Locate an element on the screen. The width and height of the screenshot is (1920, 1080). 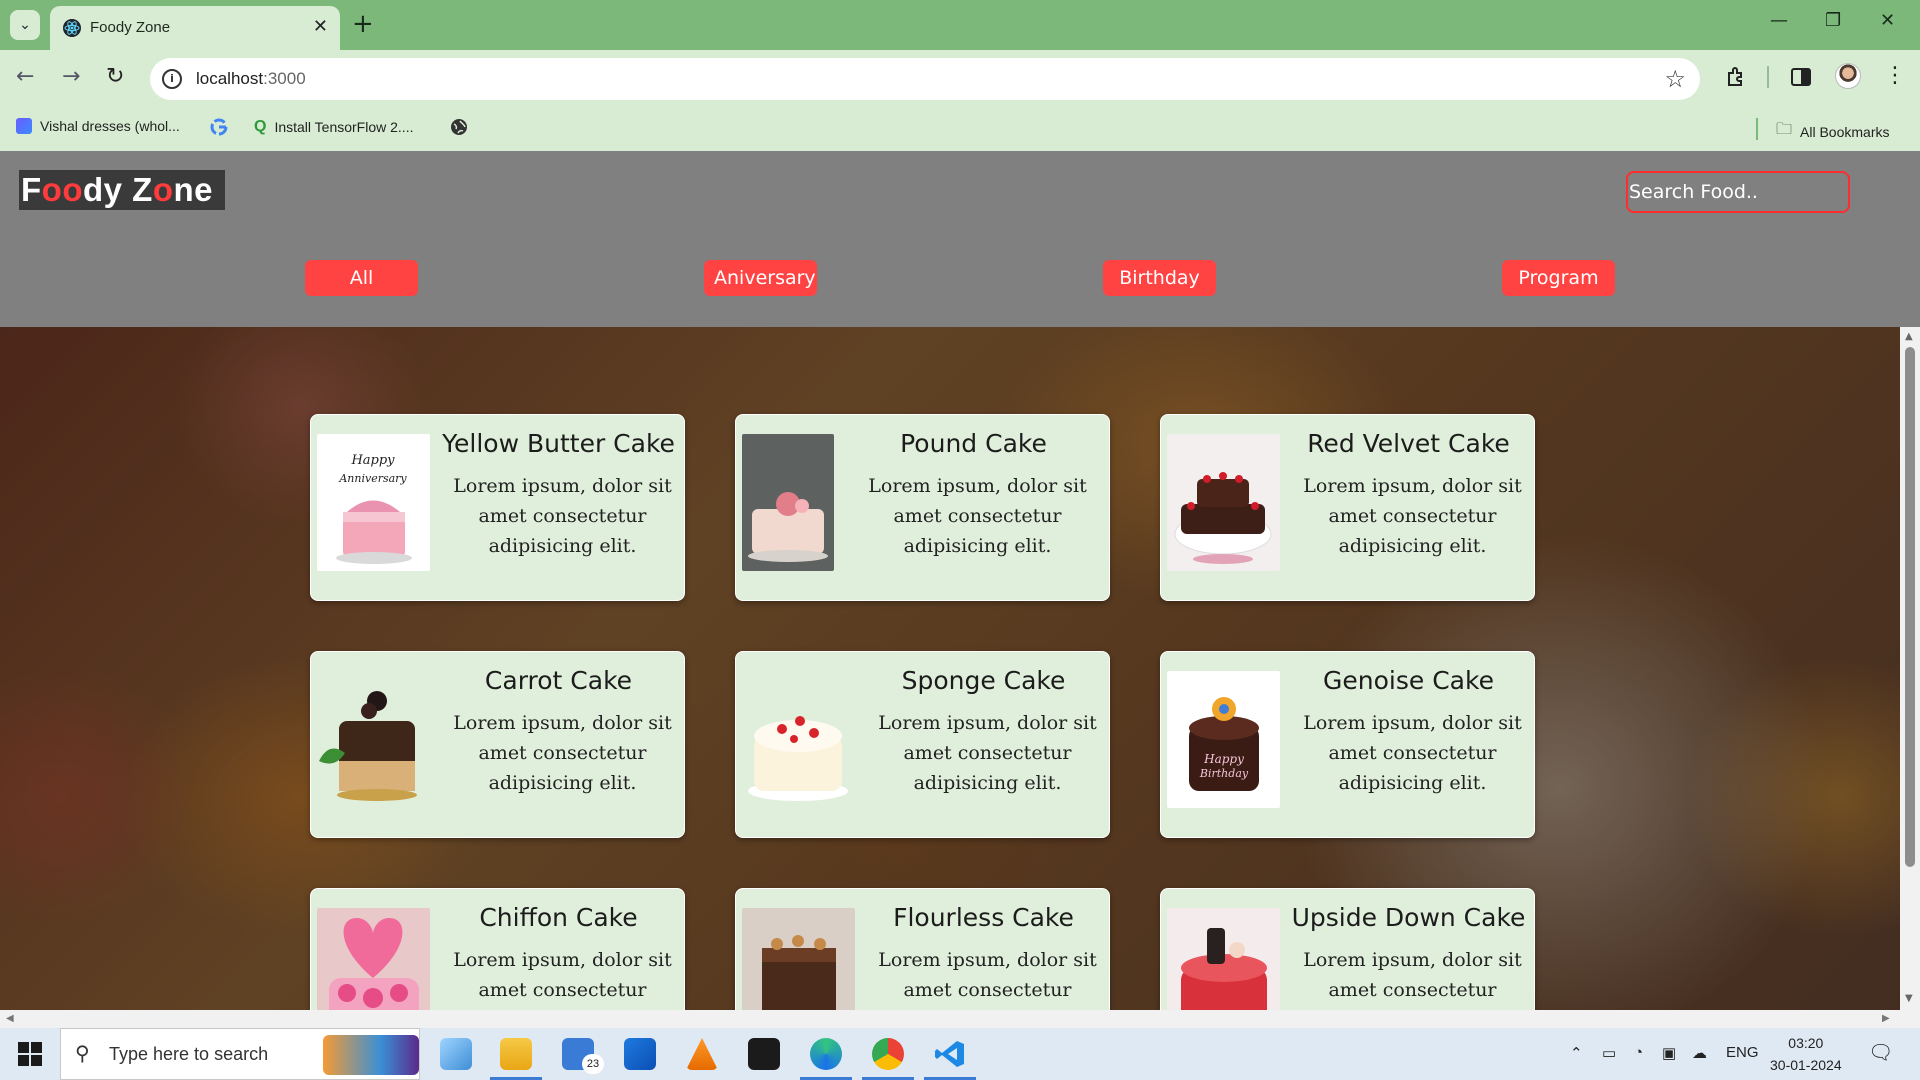
vertical-scrollbar: ▲ ▼ is located at coordinates (1910, 668).